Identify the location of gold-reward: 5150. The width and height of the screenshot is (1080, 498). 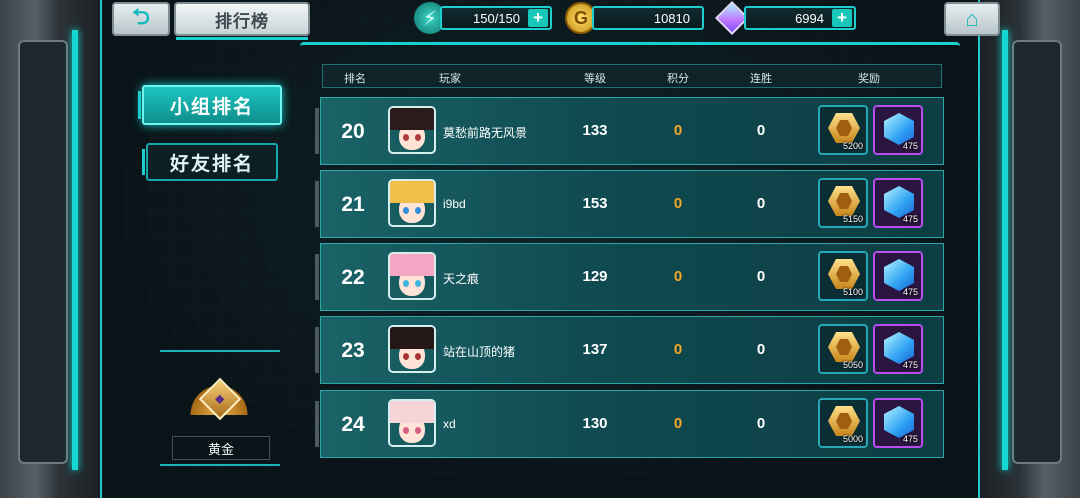
(843, 203).